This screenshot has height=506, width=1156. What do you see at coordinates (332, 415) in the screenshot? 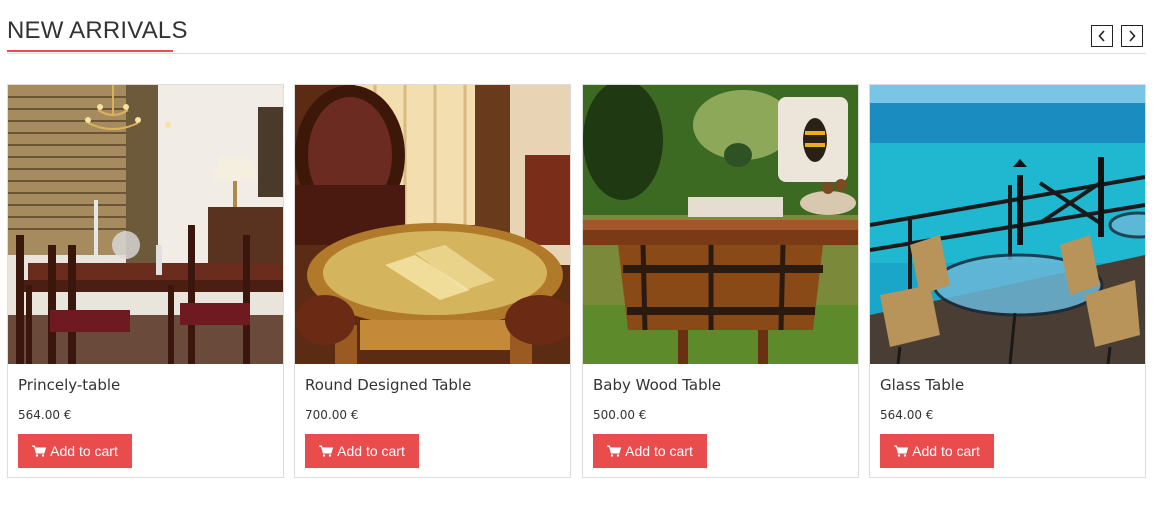
I see `product-price: 700.00 €` at bounding box center [332, 415].